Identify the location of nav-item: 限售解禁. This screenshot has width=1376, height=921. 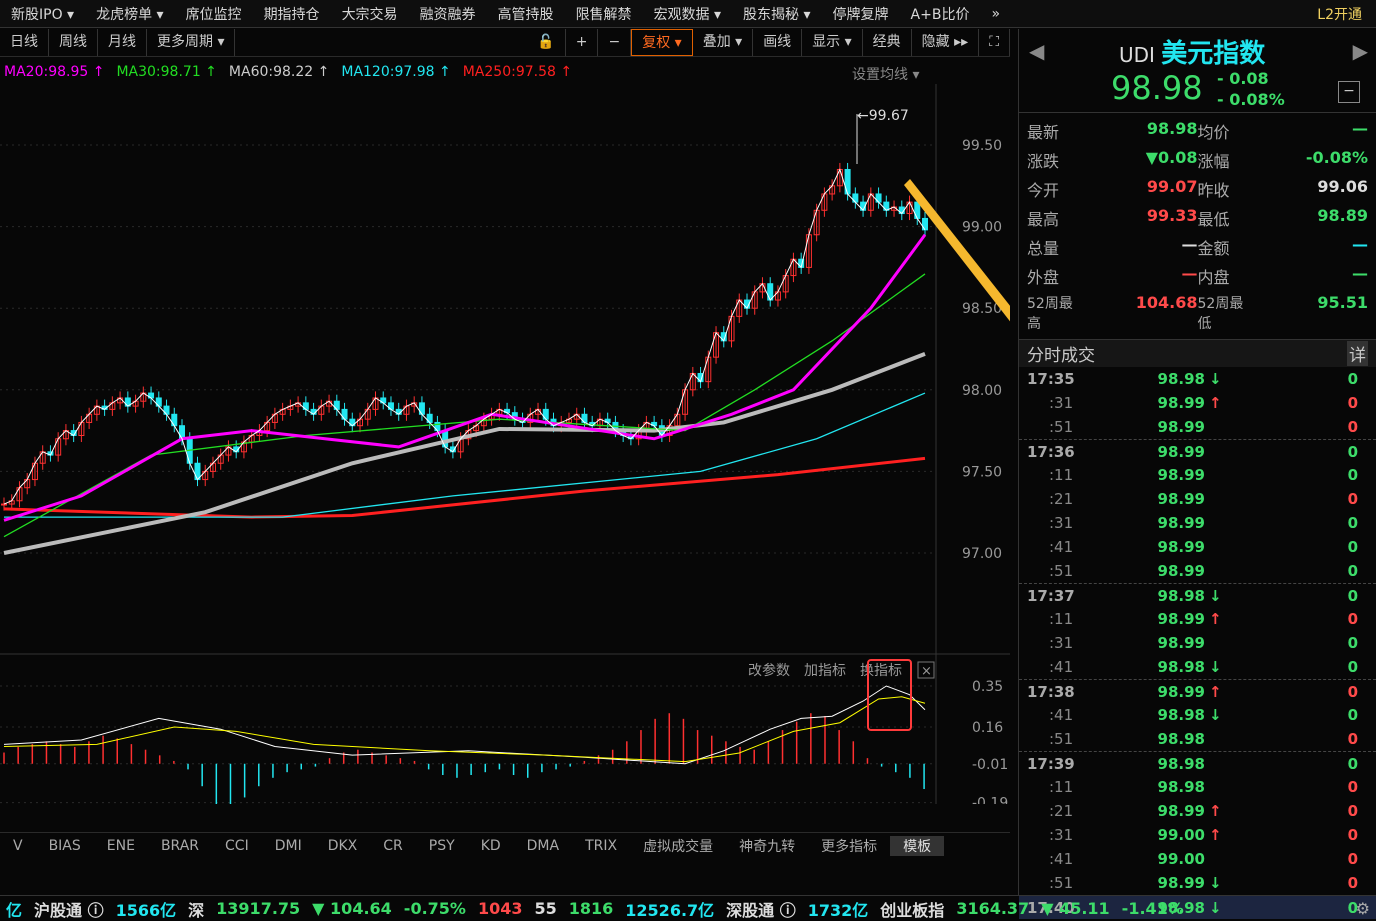
(604, 14).